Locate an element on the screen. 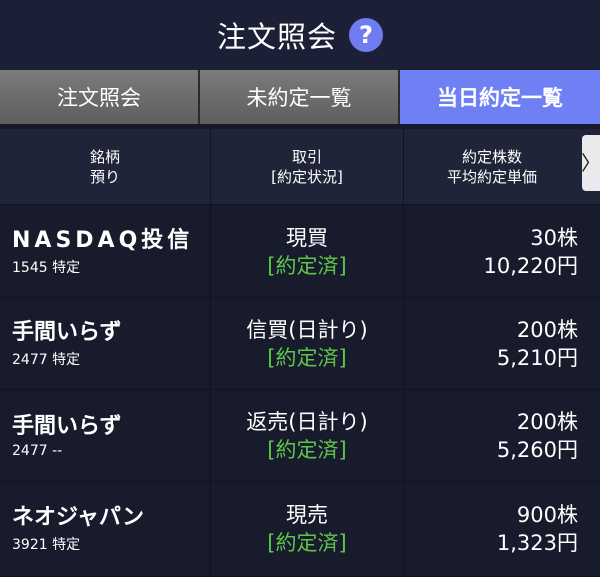 The width and height of the screenshot is (600, 577). table-header: 銘柄 預り 取引 [約定状況] 約定株数 平均約定単価 〉 is located at coordinates (300, 167).